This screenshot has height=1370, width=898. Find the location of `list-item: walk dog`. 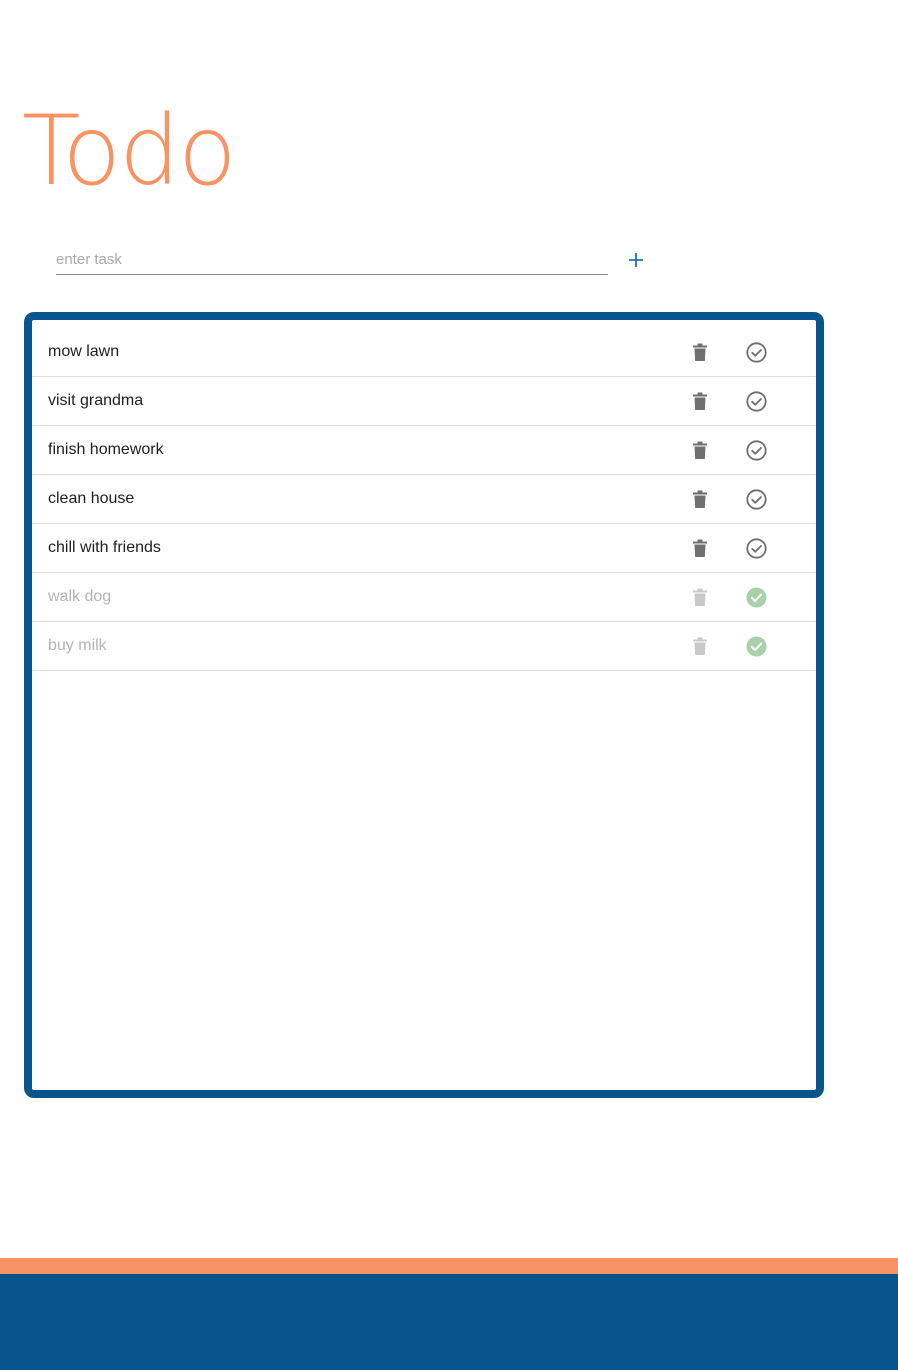

list-item: walk dog is located at coordinates (424, 597).